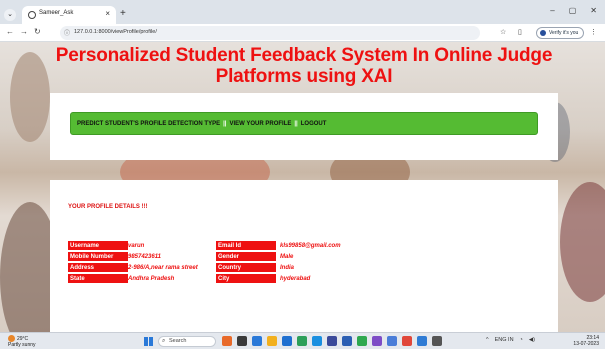 The height and width of the screenshot is (349, 605). What do you see at coordinates (37, 31) in the screenshot?
I see `reload-icon: ↻` at bounding box center [37, 31].